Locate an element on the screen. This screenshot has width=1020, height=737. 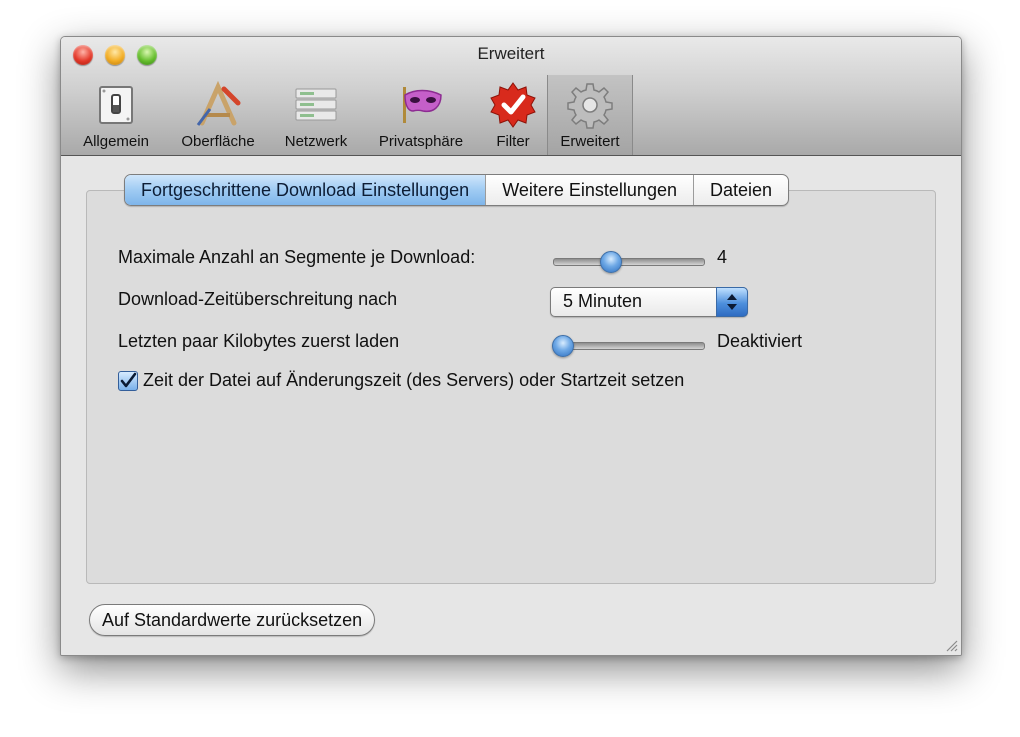
drawing-tools-icon is located at coordinates (218, 103).